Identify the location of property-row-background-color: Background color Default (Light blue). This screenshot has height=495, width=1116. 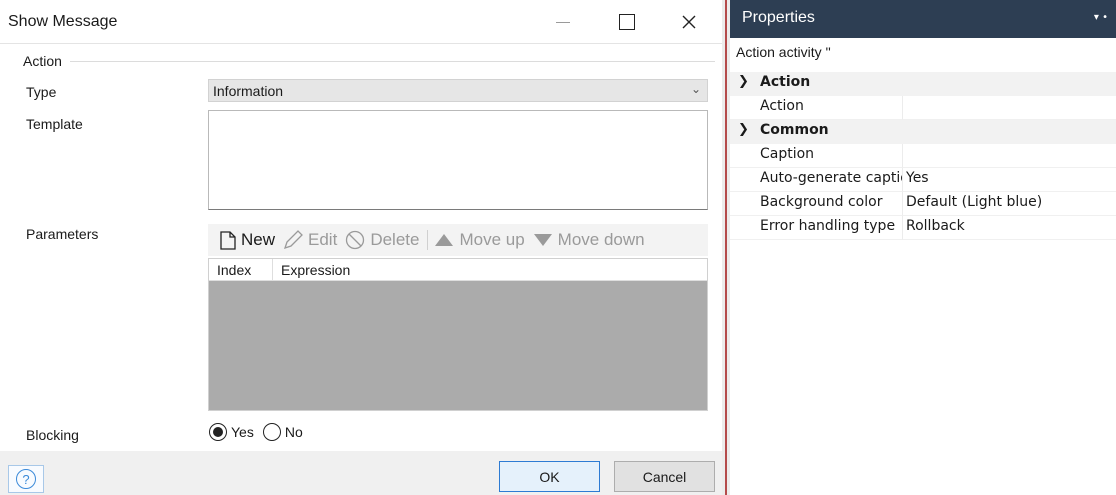
(923, 204).